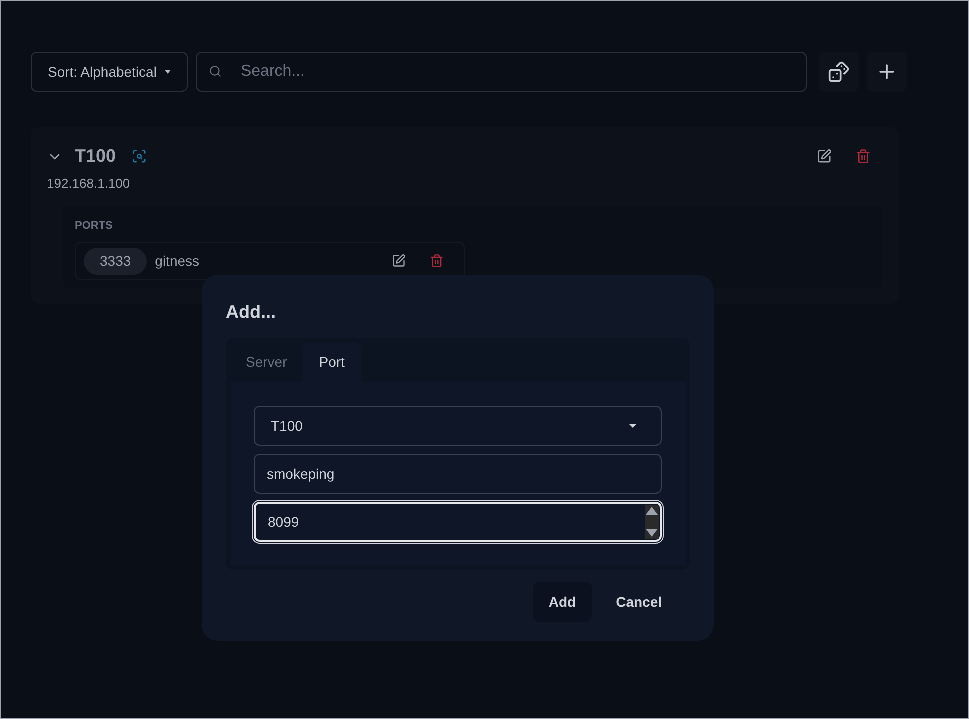 This screenshot has height=719, width=969. What do you see at coordinates (95, 156) in the screenshot?
I see `server-name: T100` at bounding box center [95, 156].